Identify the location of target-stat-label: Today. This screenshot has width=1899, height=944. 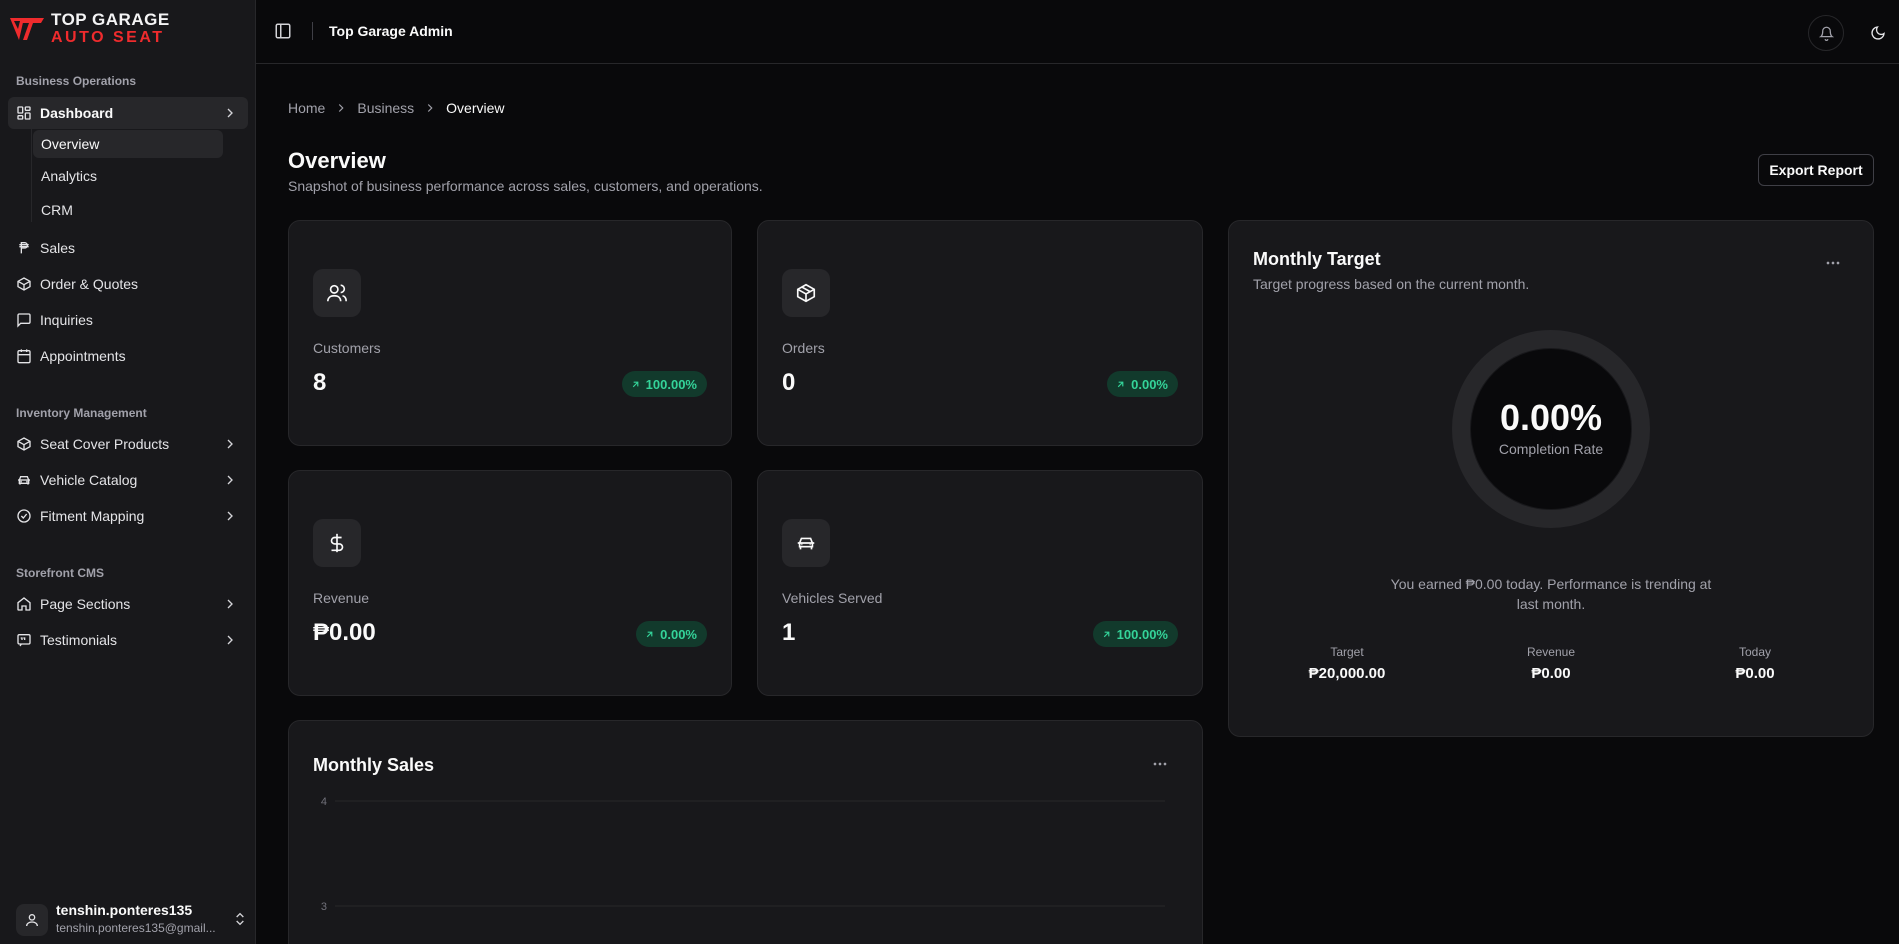
(1755, 652).